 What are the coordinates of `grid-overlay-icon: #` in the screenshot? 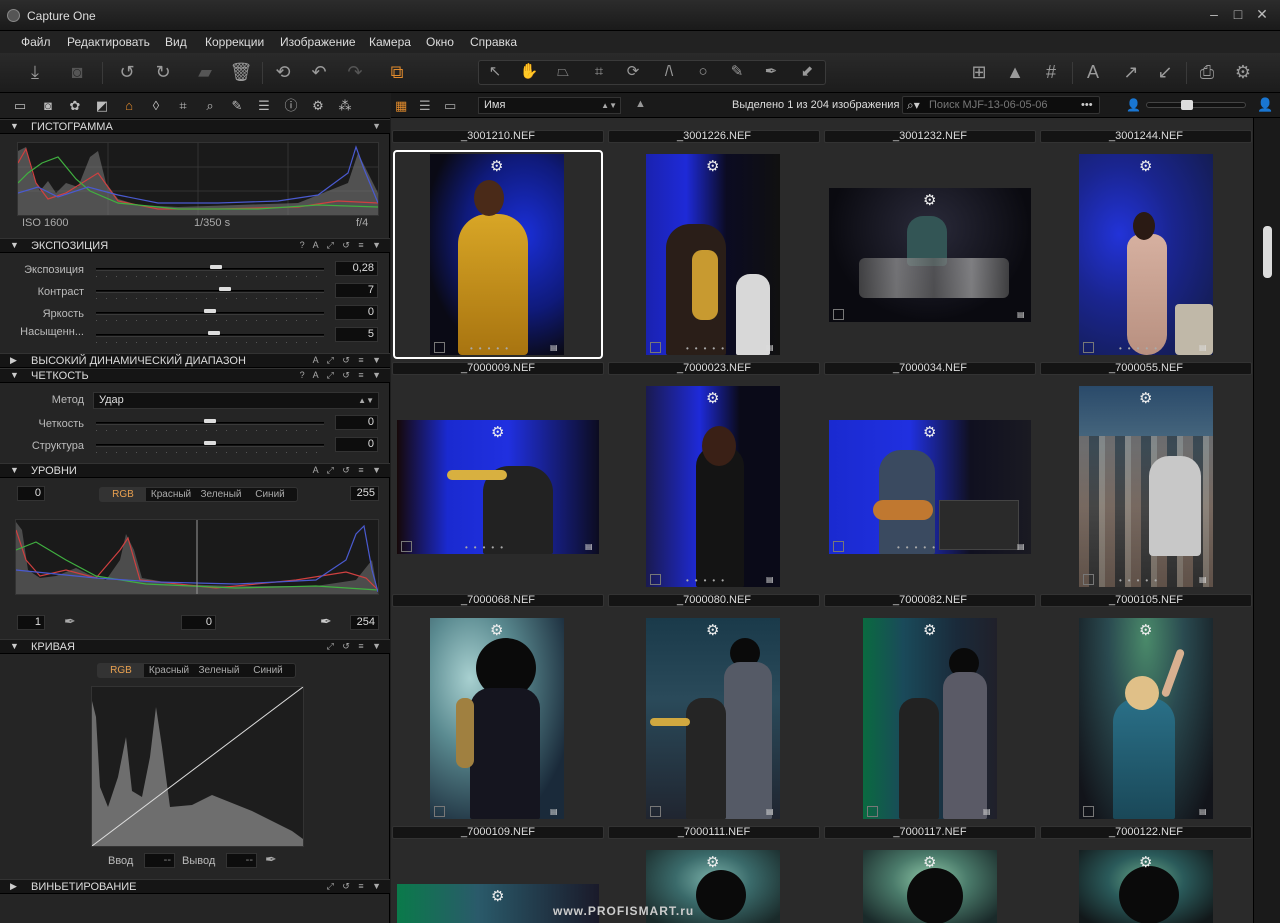 It's located at (1051, 72).